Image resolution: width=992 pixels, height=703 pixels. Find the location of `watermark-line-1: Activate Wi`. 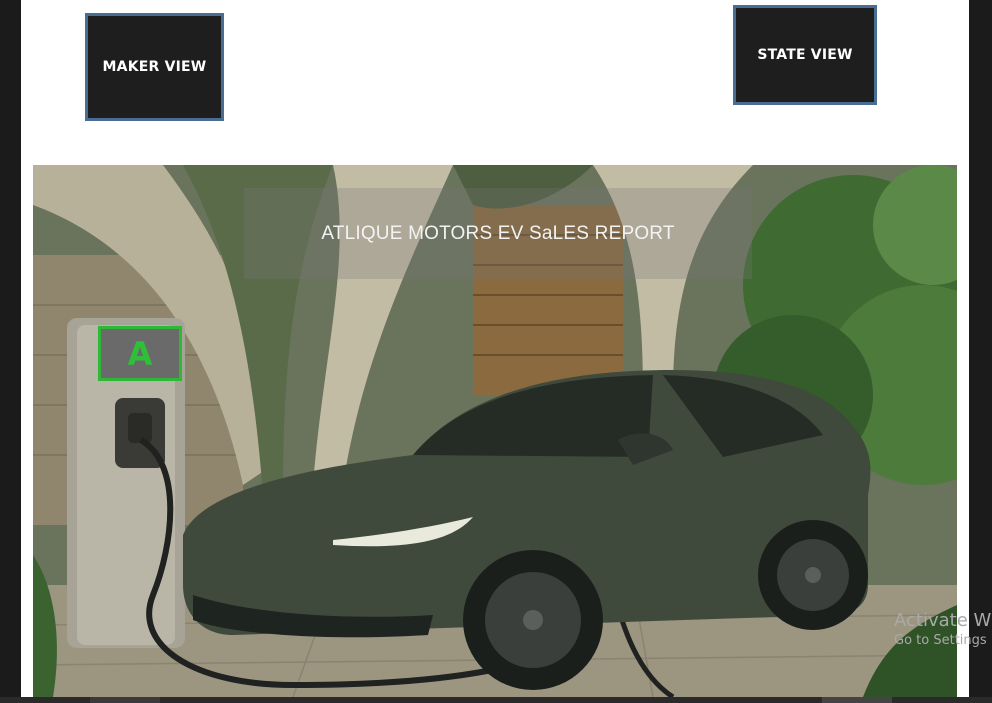

watermark-line-1: Activate Wi is located at coordinates (943, 620).